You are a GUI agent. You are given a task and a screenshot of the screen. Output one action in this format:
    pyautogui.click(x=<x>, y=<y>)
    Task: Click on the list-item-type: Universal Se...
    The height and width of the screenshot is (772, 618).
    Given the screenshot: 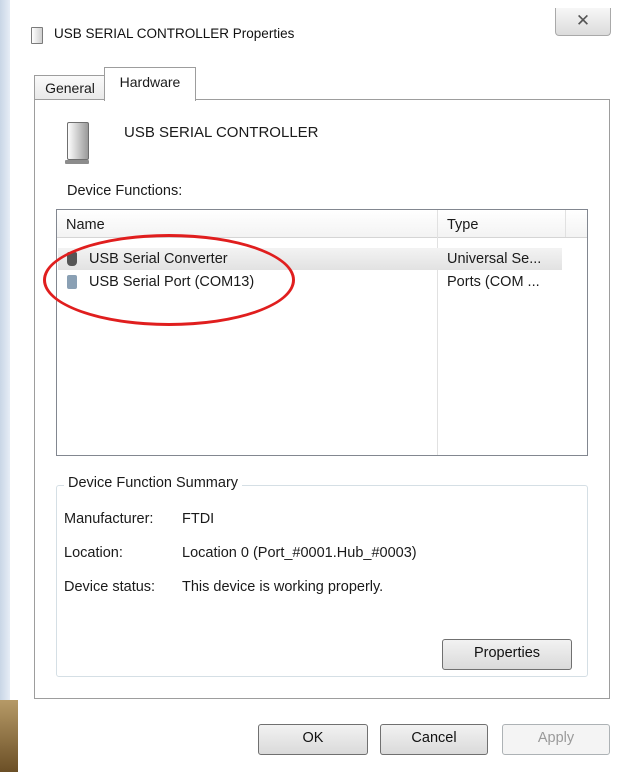 What is the action you would take?
    pyautogui.click(x=494, y=259)
    